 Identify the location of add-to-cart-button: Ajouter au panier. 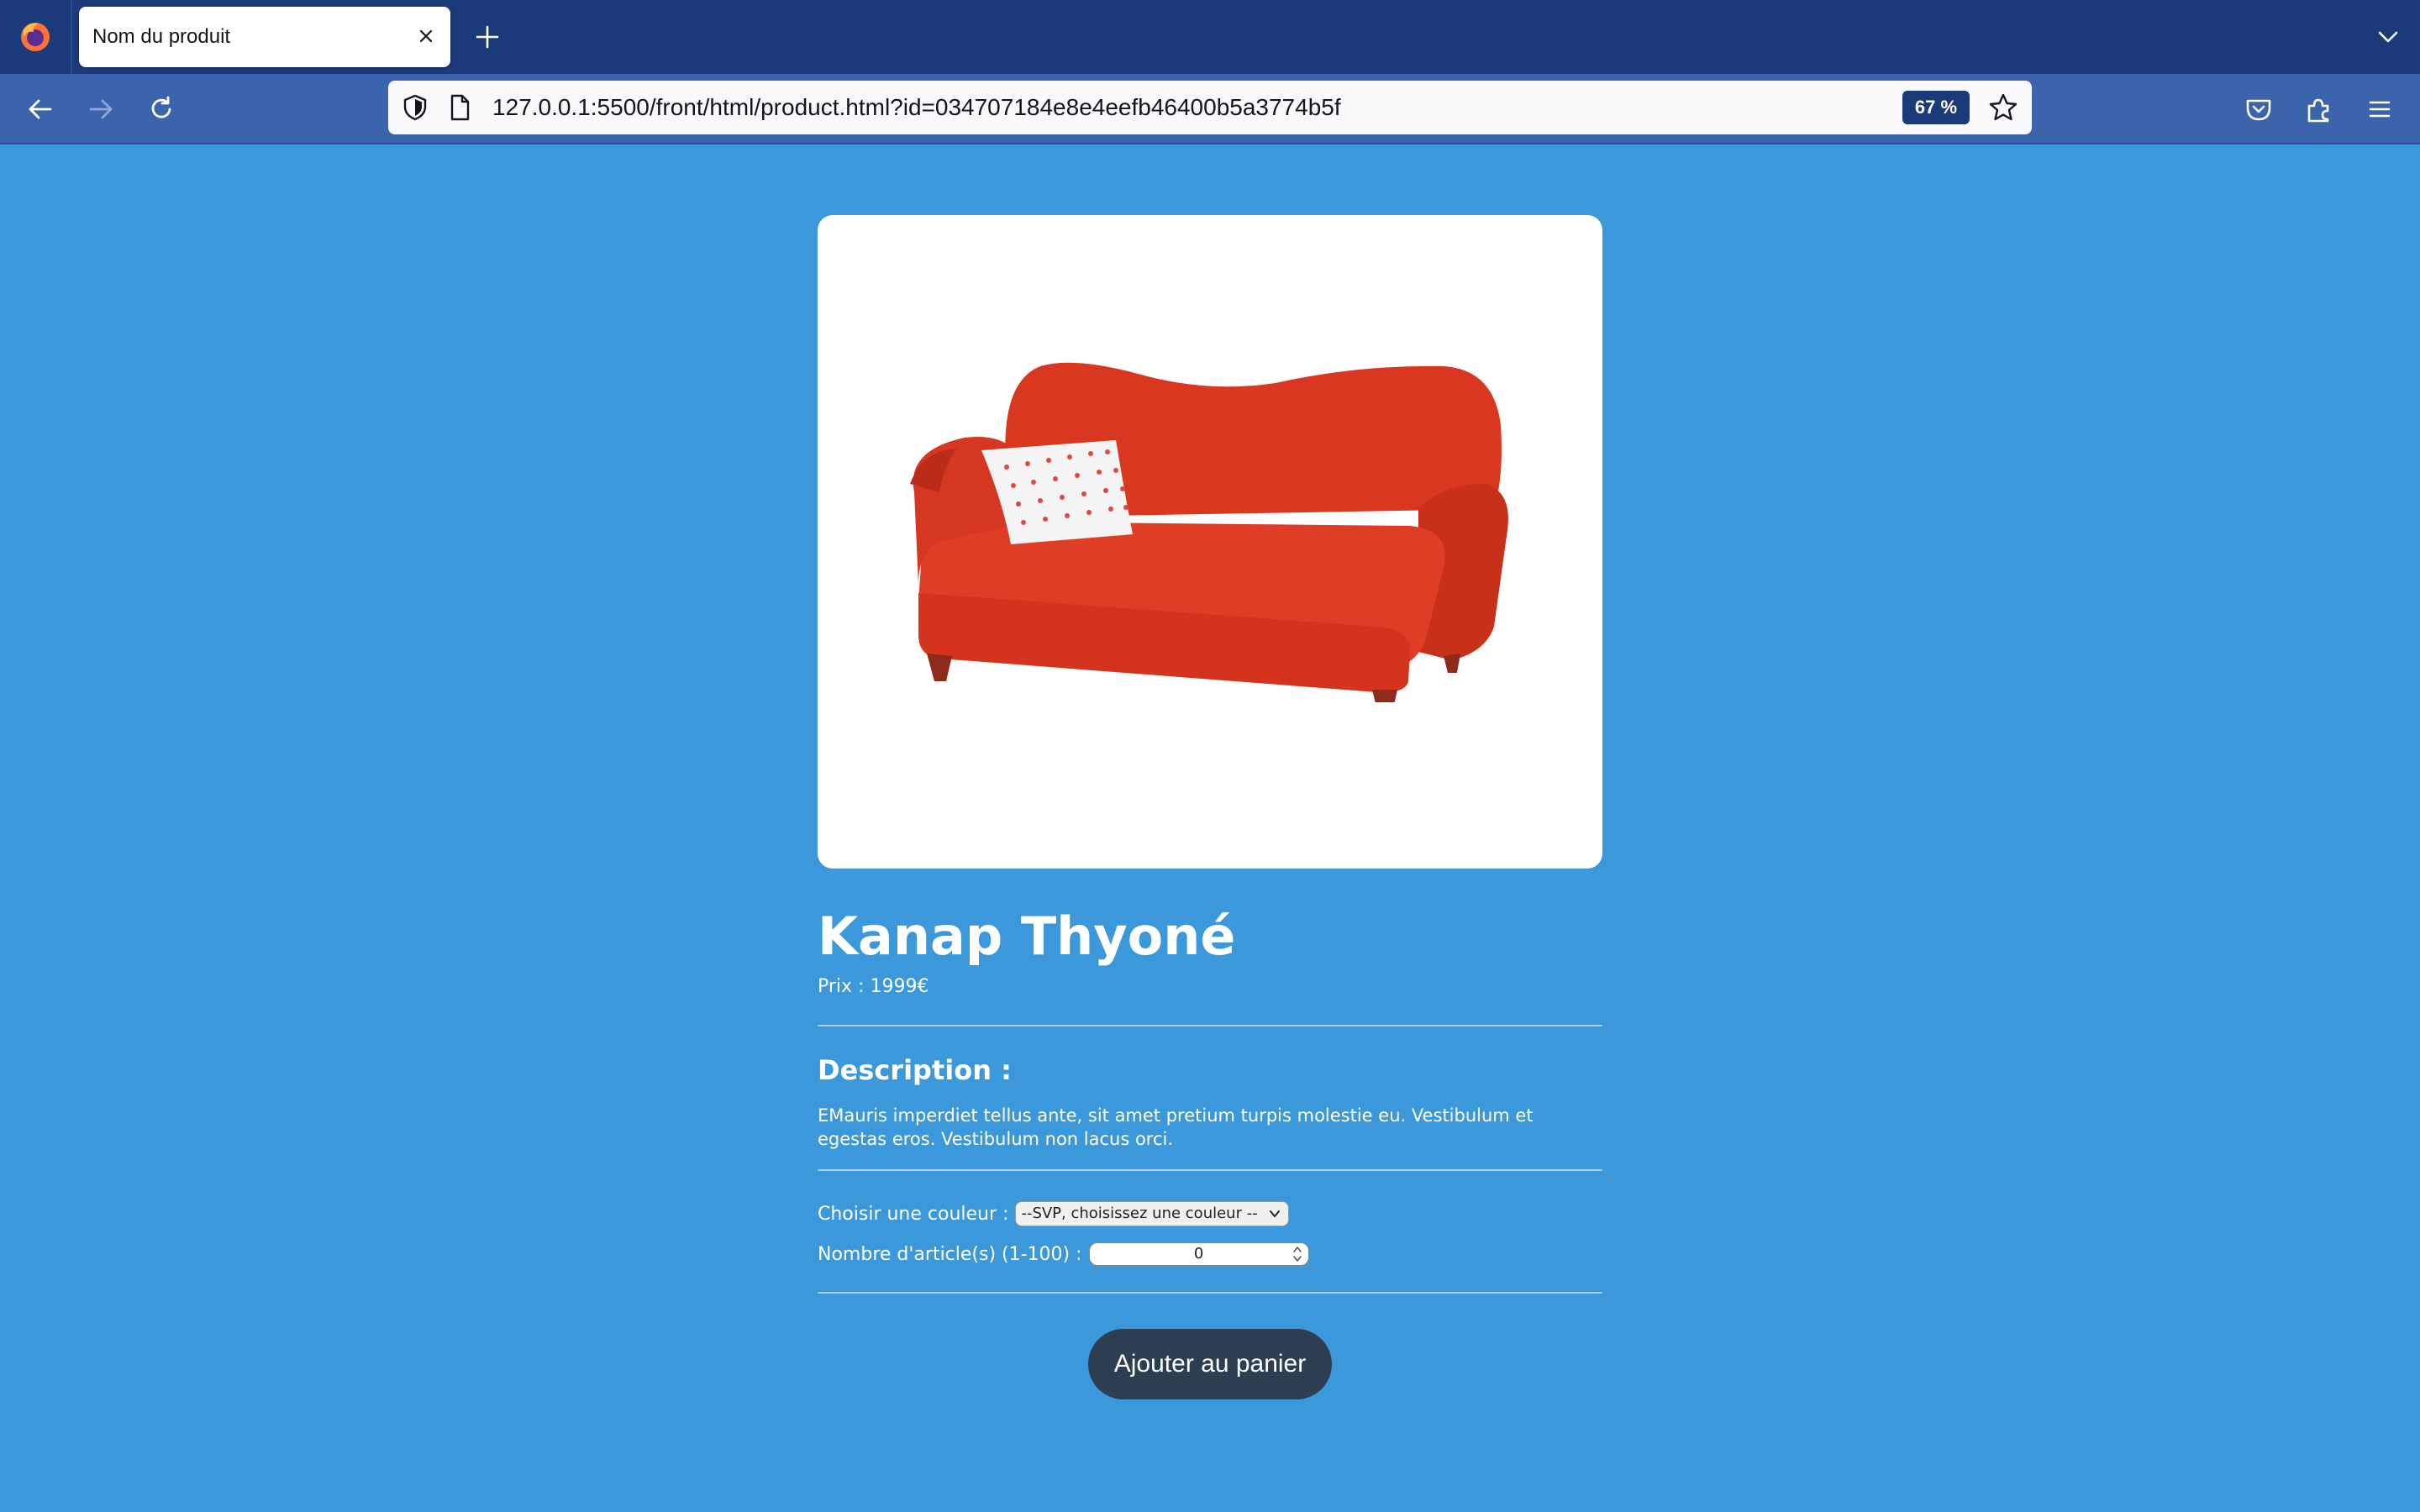
(1210, 1364).